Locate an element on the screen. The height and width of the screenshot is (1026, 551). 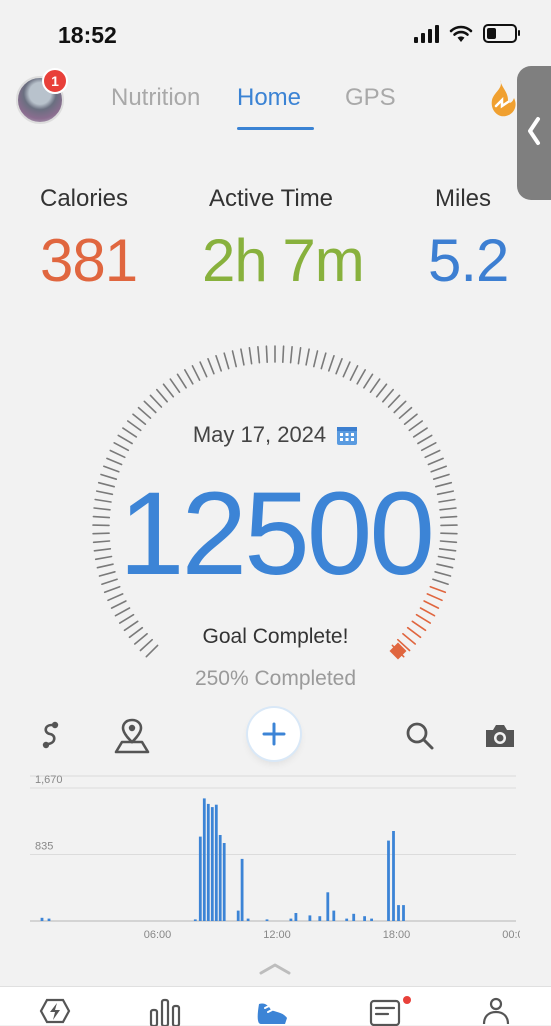
goal-status: Goal Complete! is located at coordinates (275, 637).